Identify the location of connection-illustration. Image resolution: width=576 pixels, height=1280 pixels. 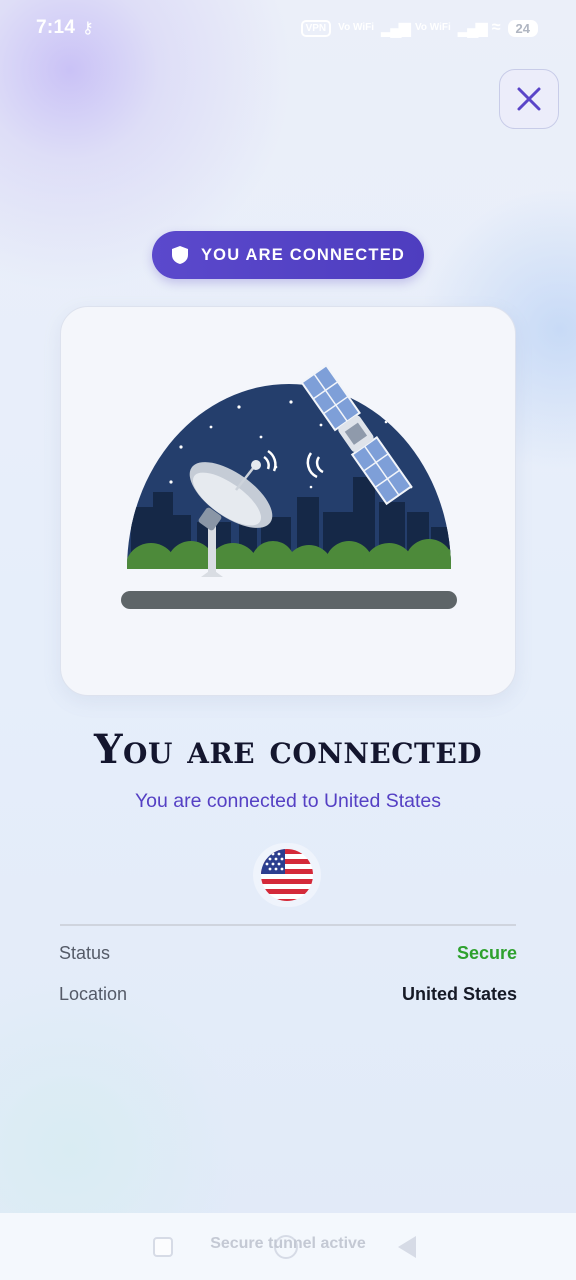
(289, 486).